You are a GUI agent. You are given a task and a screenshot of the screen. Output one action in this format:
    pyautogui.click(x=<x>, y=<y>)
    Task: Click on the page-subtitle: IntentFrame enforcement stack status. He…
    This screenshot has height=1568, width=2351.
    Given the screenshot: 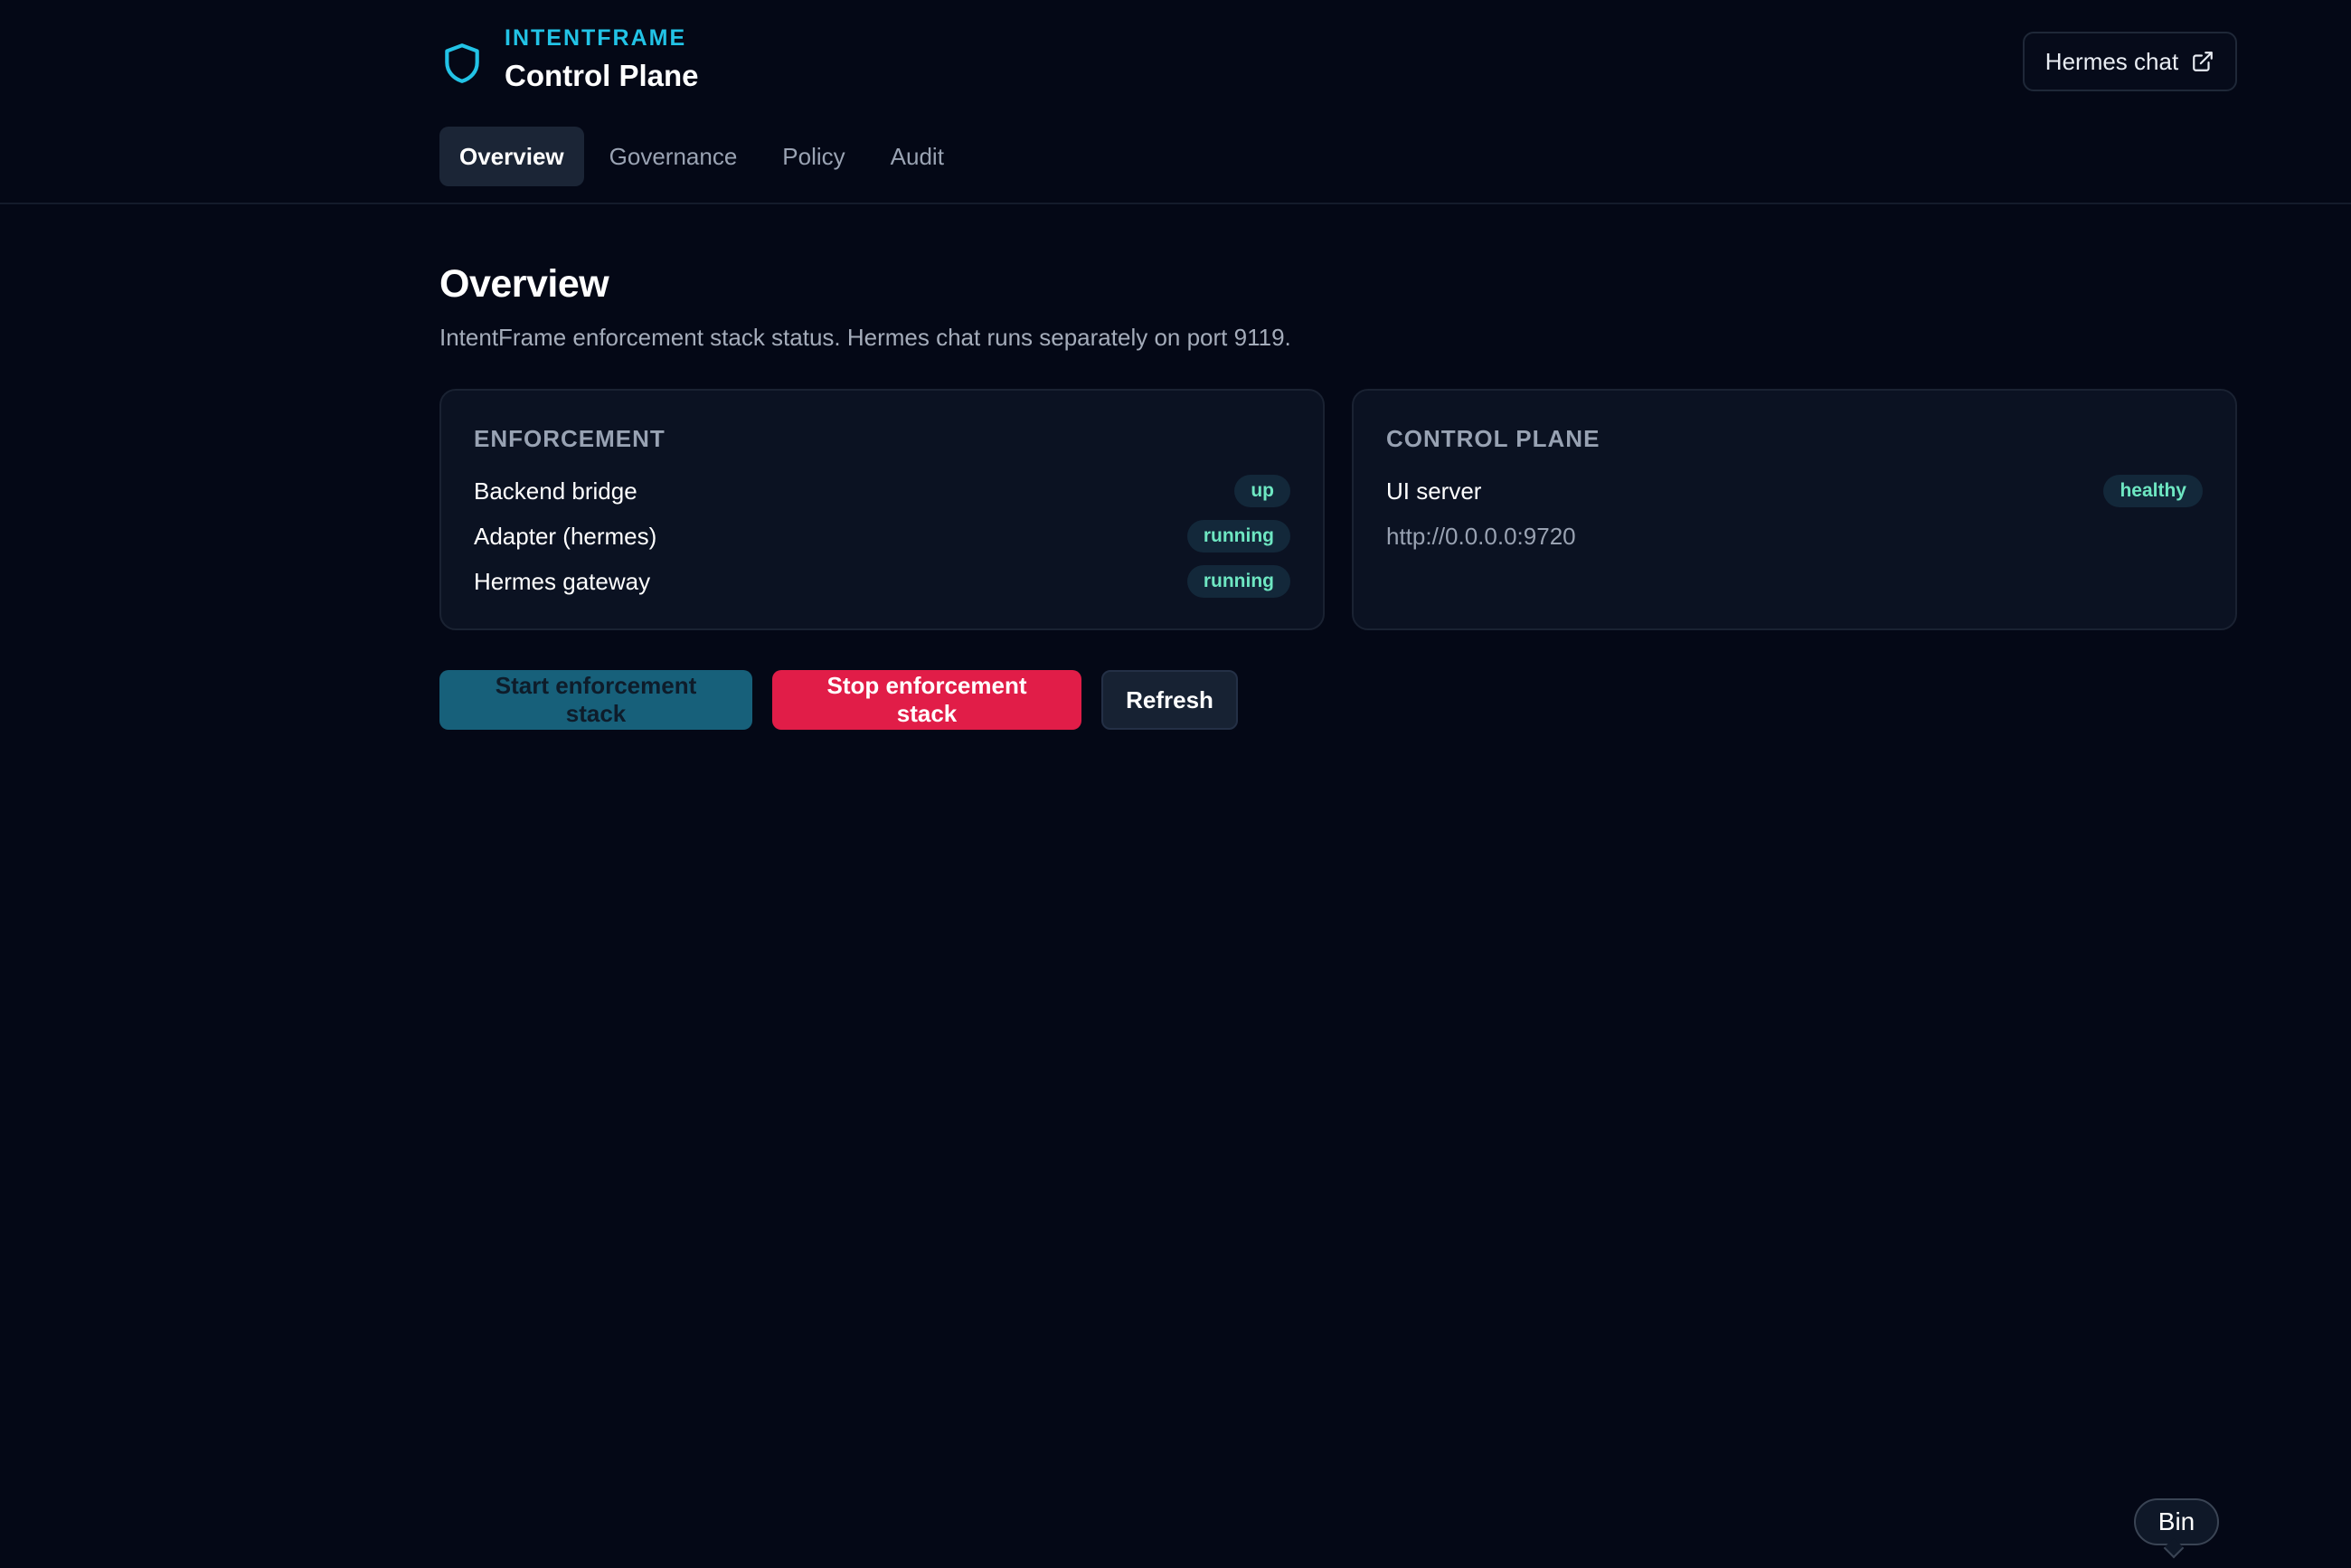 What is the action you would take?
    pyautogui.click(x=865, y=337)
    